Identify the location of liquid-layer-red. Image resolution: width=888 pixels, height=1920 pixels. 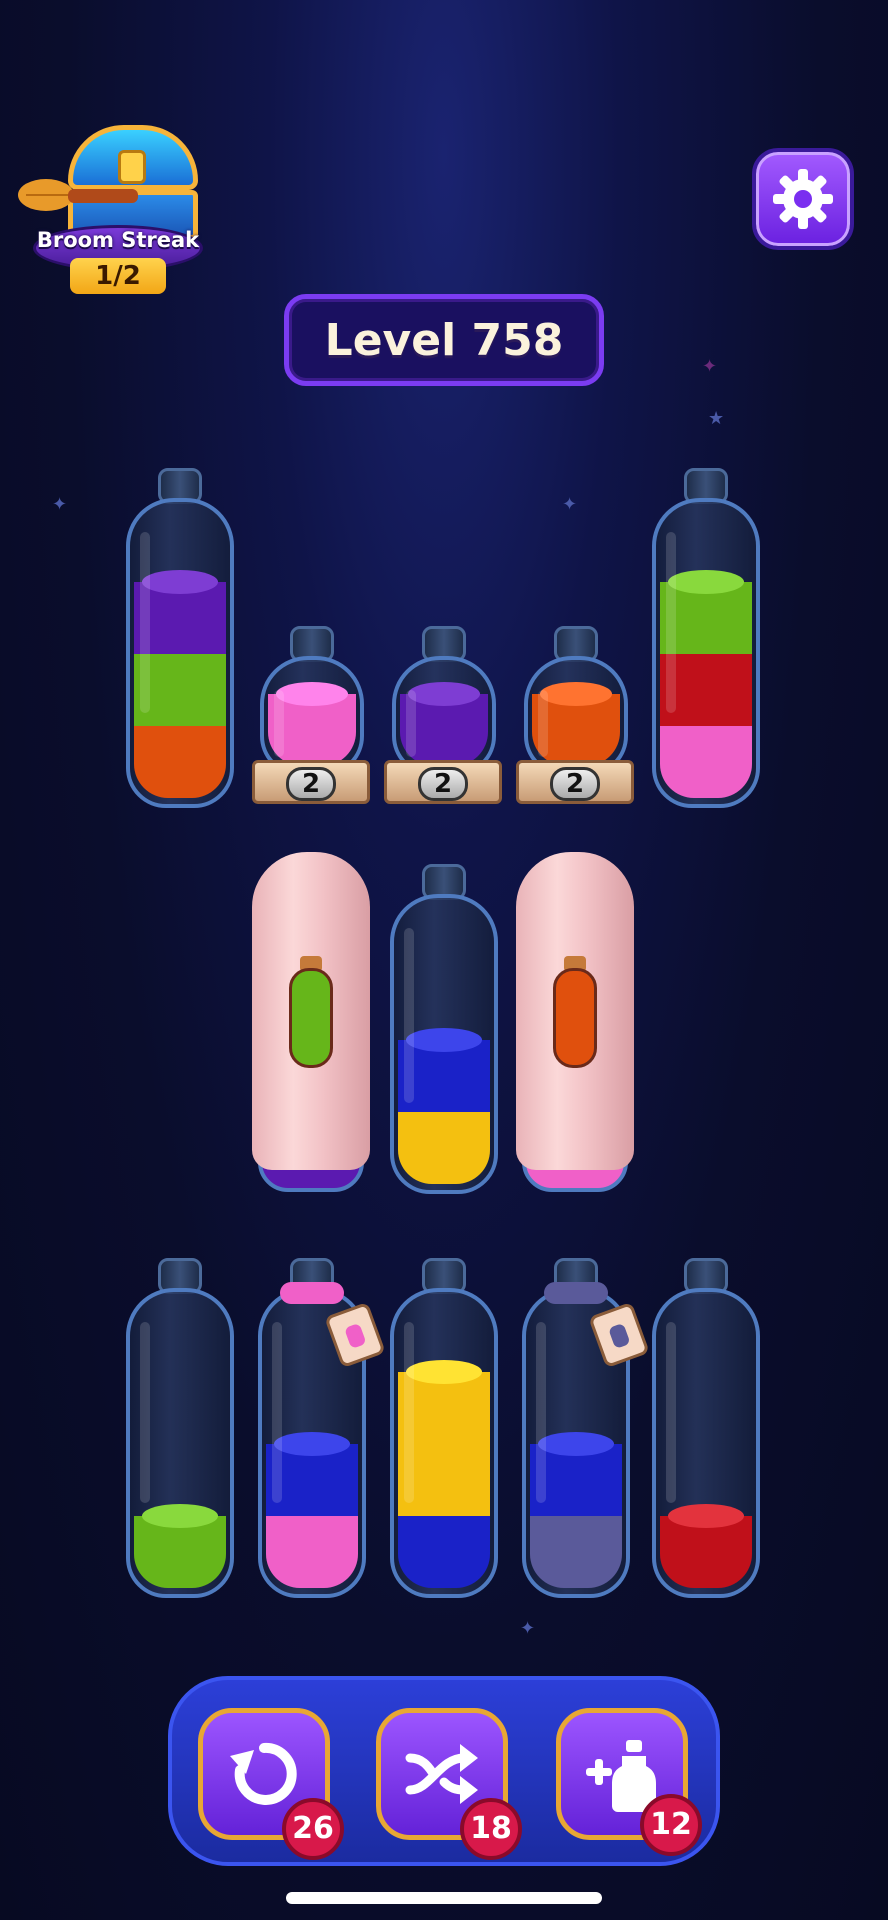
(706, 1546).